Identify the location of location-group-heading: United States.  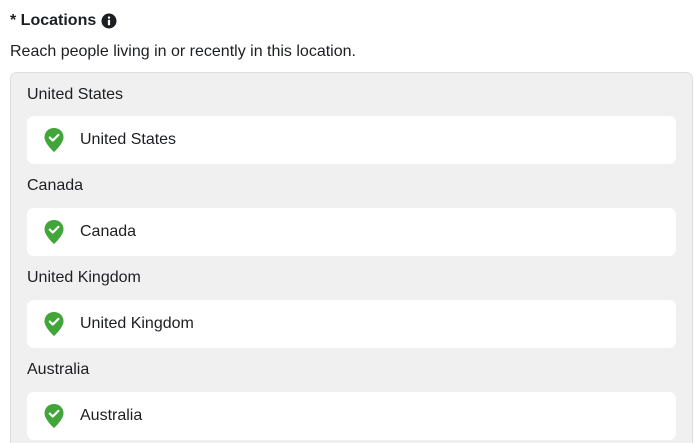
(75, 94).